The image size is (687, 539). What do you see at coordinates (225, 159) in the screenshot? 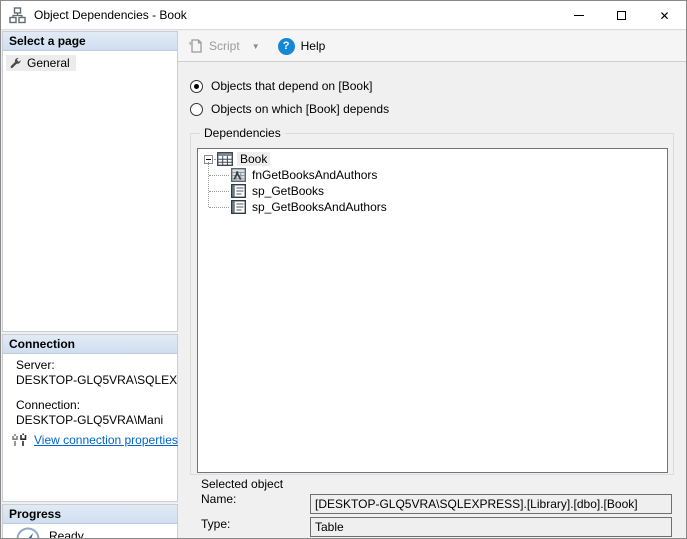
I see `table-icon` at bounding box center [225, 159].